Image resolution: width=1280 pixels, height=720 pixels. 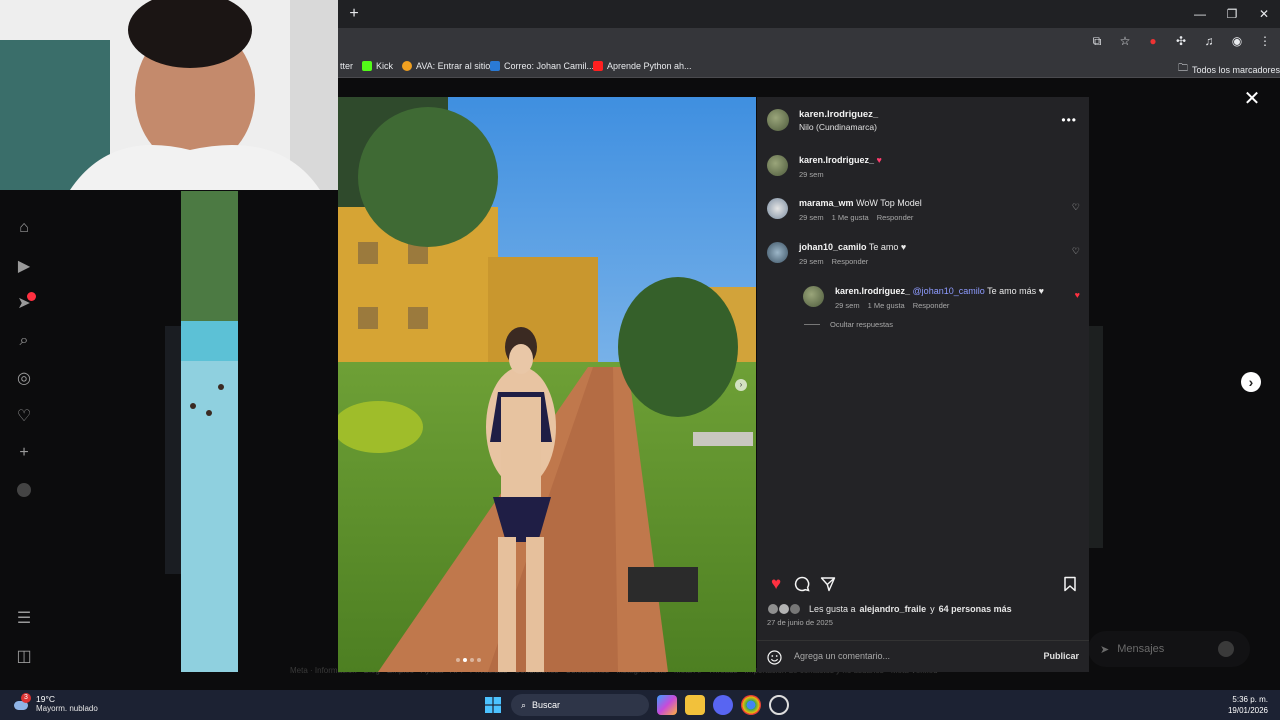 What do you see at coordinates (667, 705) in the screenshot?
I see `copilot-icon` at bounding box center [667, 705].